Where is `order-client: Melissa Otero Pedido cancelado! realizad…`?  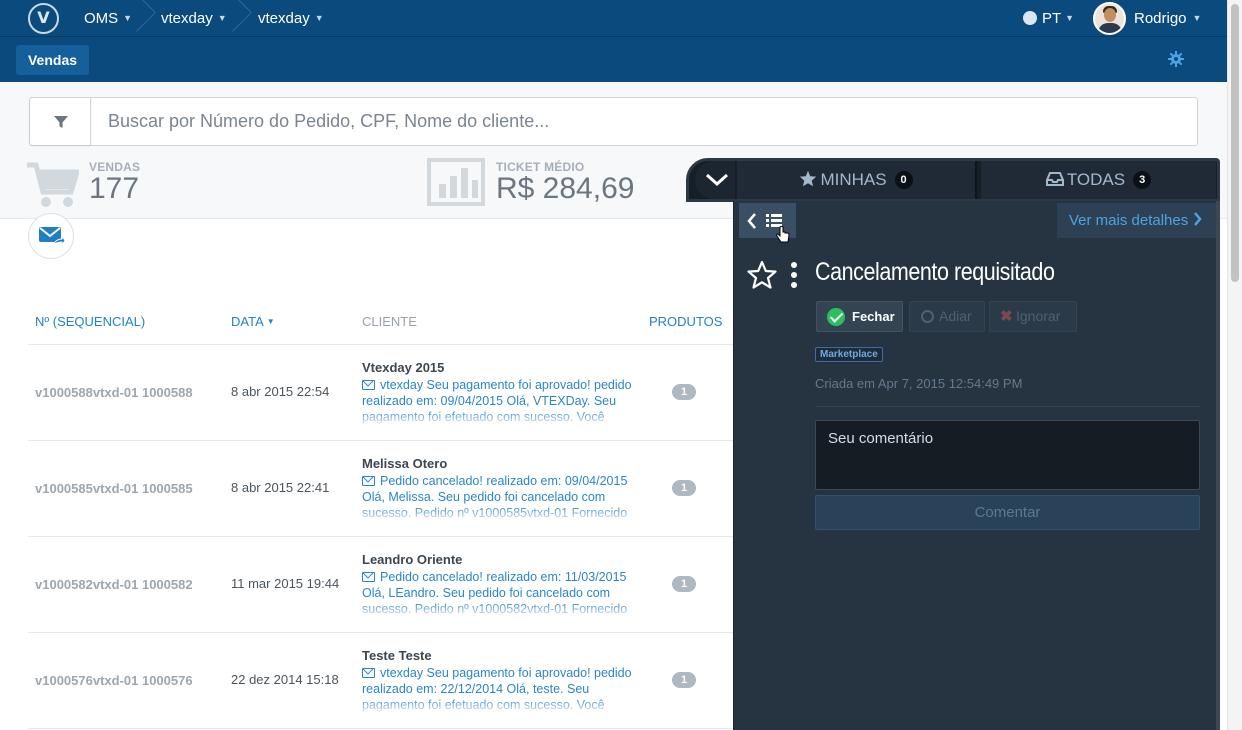
order-client: Melissa Otero Pedido cancelado! realizad… is located at coordinates (498, 488).